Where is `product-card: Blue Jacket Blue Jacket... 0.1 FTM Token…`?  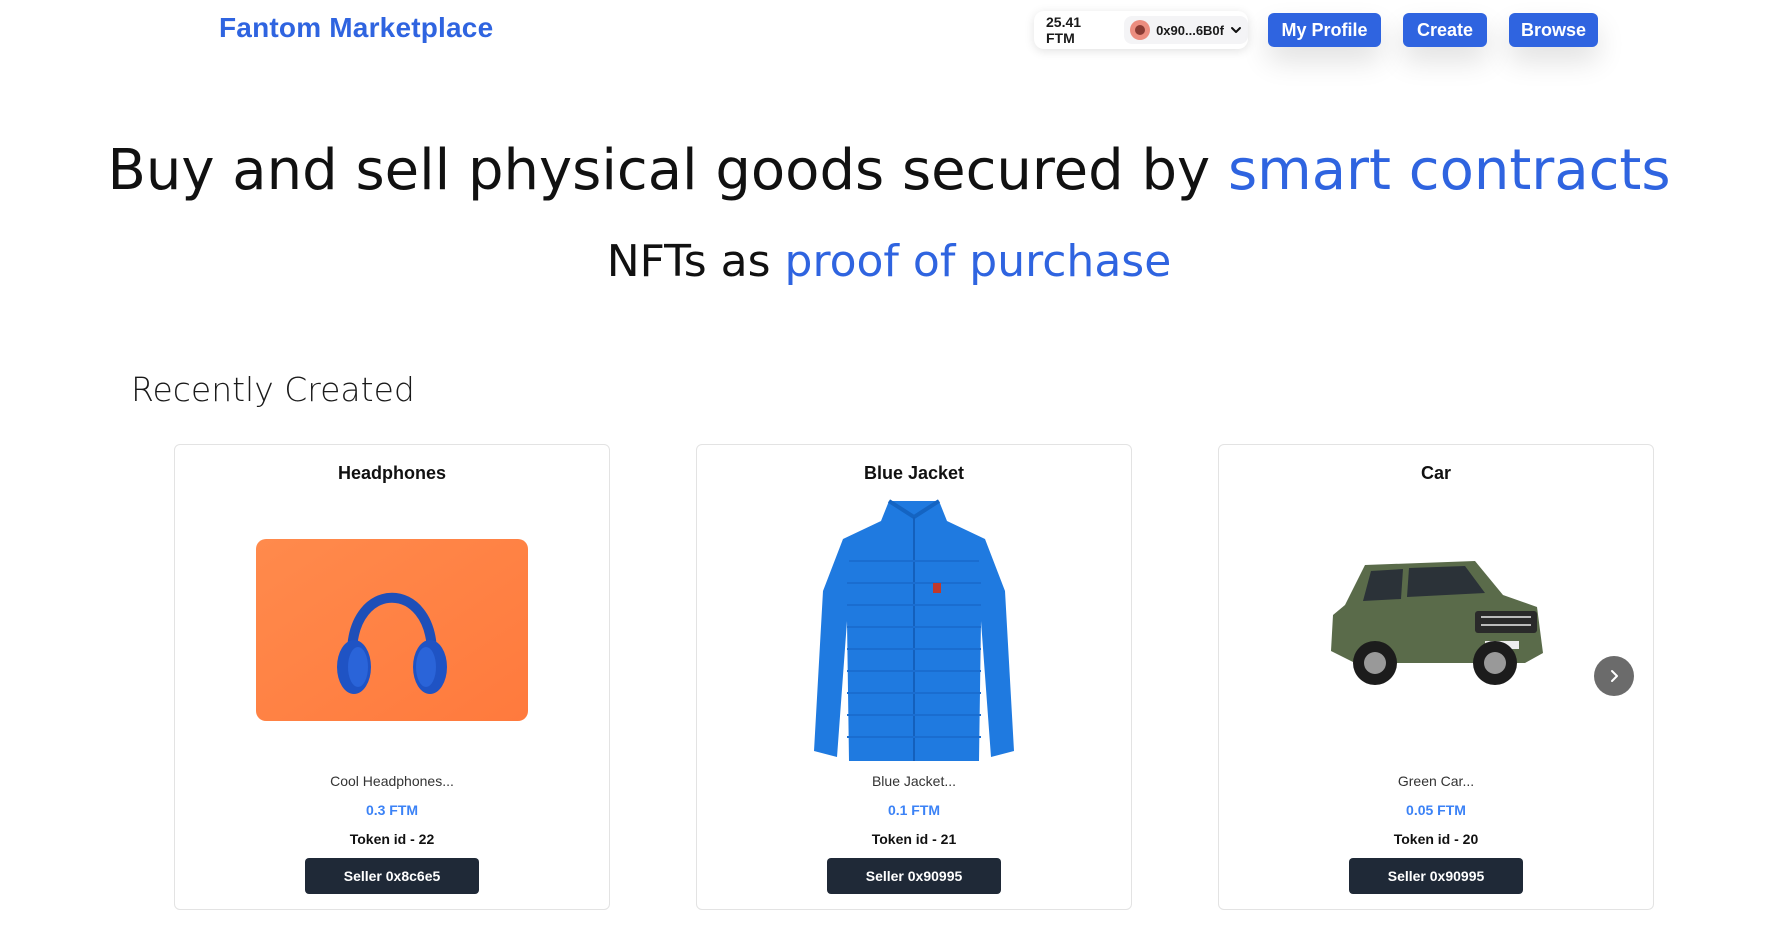 product-card: Blue Jacket Blue Jacket... 0.1 FTM Token… is located at coordinates (914, 677).